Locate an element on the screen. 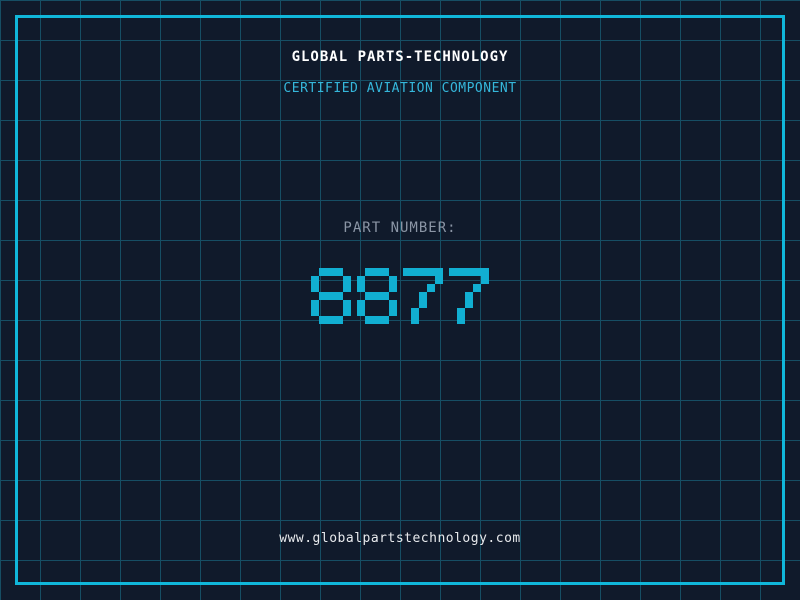 The height and width of the screenshot is (600, 800). part-number-label: PART NUMBER: is located at coordinates (400, 228).